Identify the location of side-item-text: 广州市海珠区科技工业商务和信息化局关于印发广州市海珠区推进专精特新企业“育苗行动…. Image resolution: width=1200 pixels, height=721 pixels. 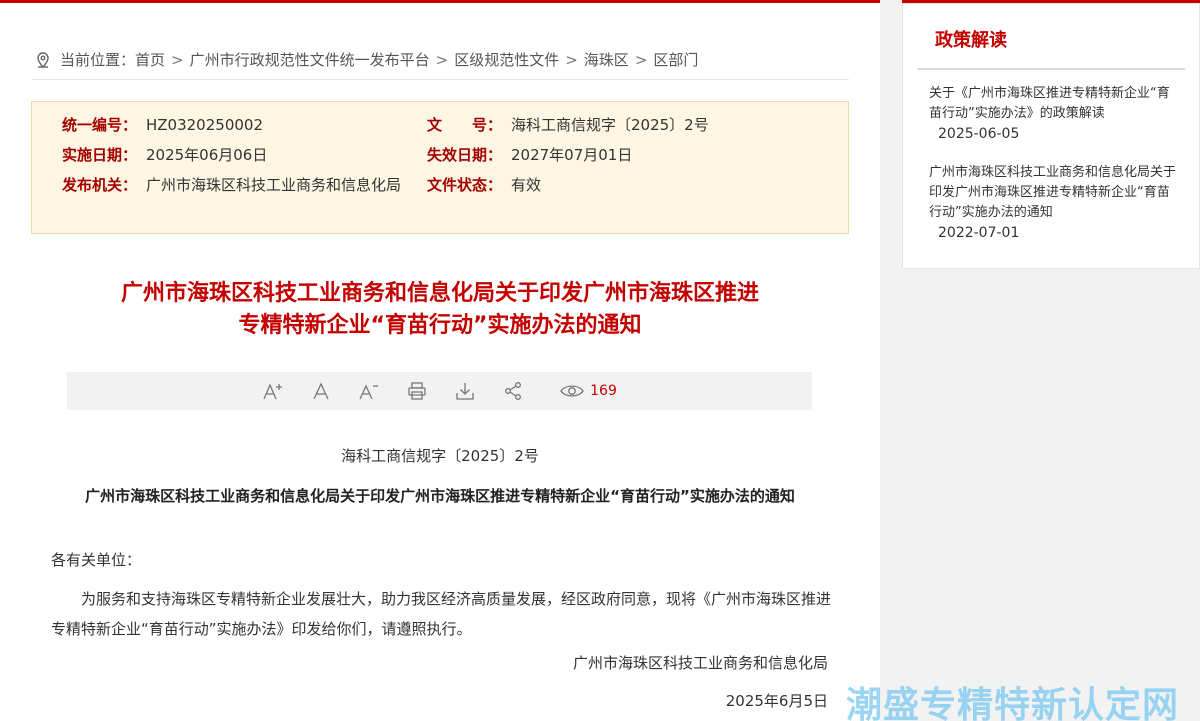
(1053, 192).